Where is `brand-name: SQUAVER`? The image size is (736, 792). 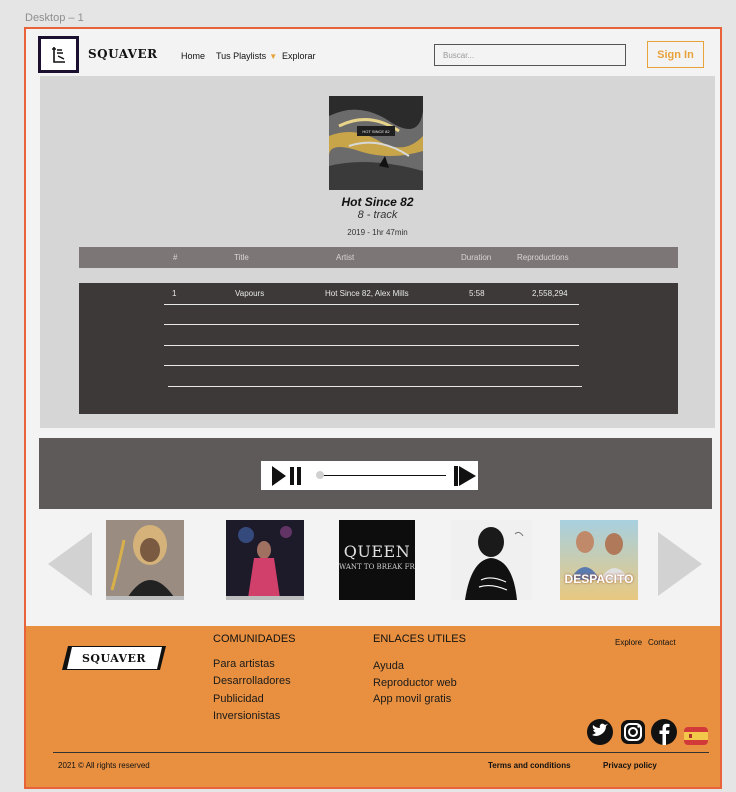
brand-name: SQUAVER is located at coordinates (123, 54).